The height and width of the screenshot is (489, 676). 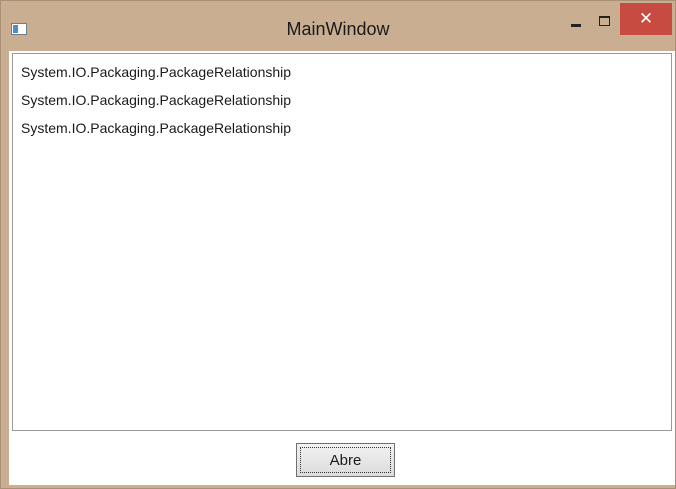 What do you see at coordinates (576, 25) in the screenshot?
I see `minimize-icon` at bounding box center [576, 25].